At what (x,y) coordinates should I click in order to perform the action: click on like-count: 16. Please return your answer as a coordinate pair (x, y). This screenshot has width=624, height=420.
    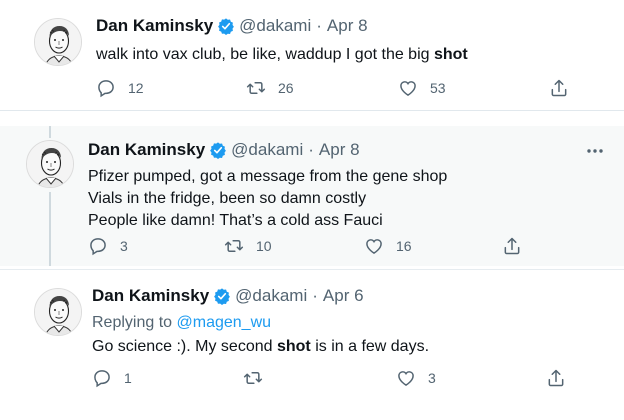
    Looking at the image, I should click on (404, 246).